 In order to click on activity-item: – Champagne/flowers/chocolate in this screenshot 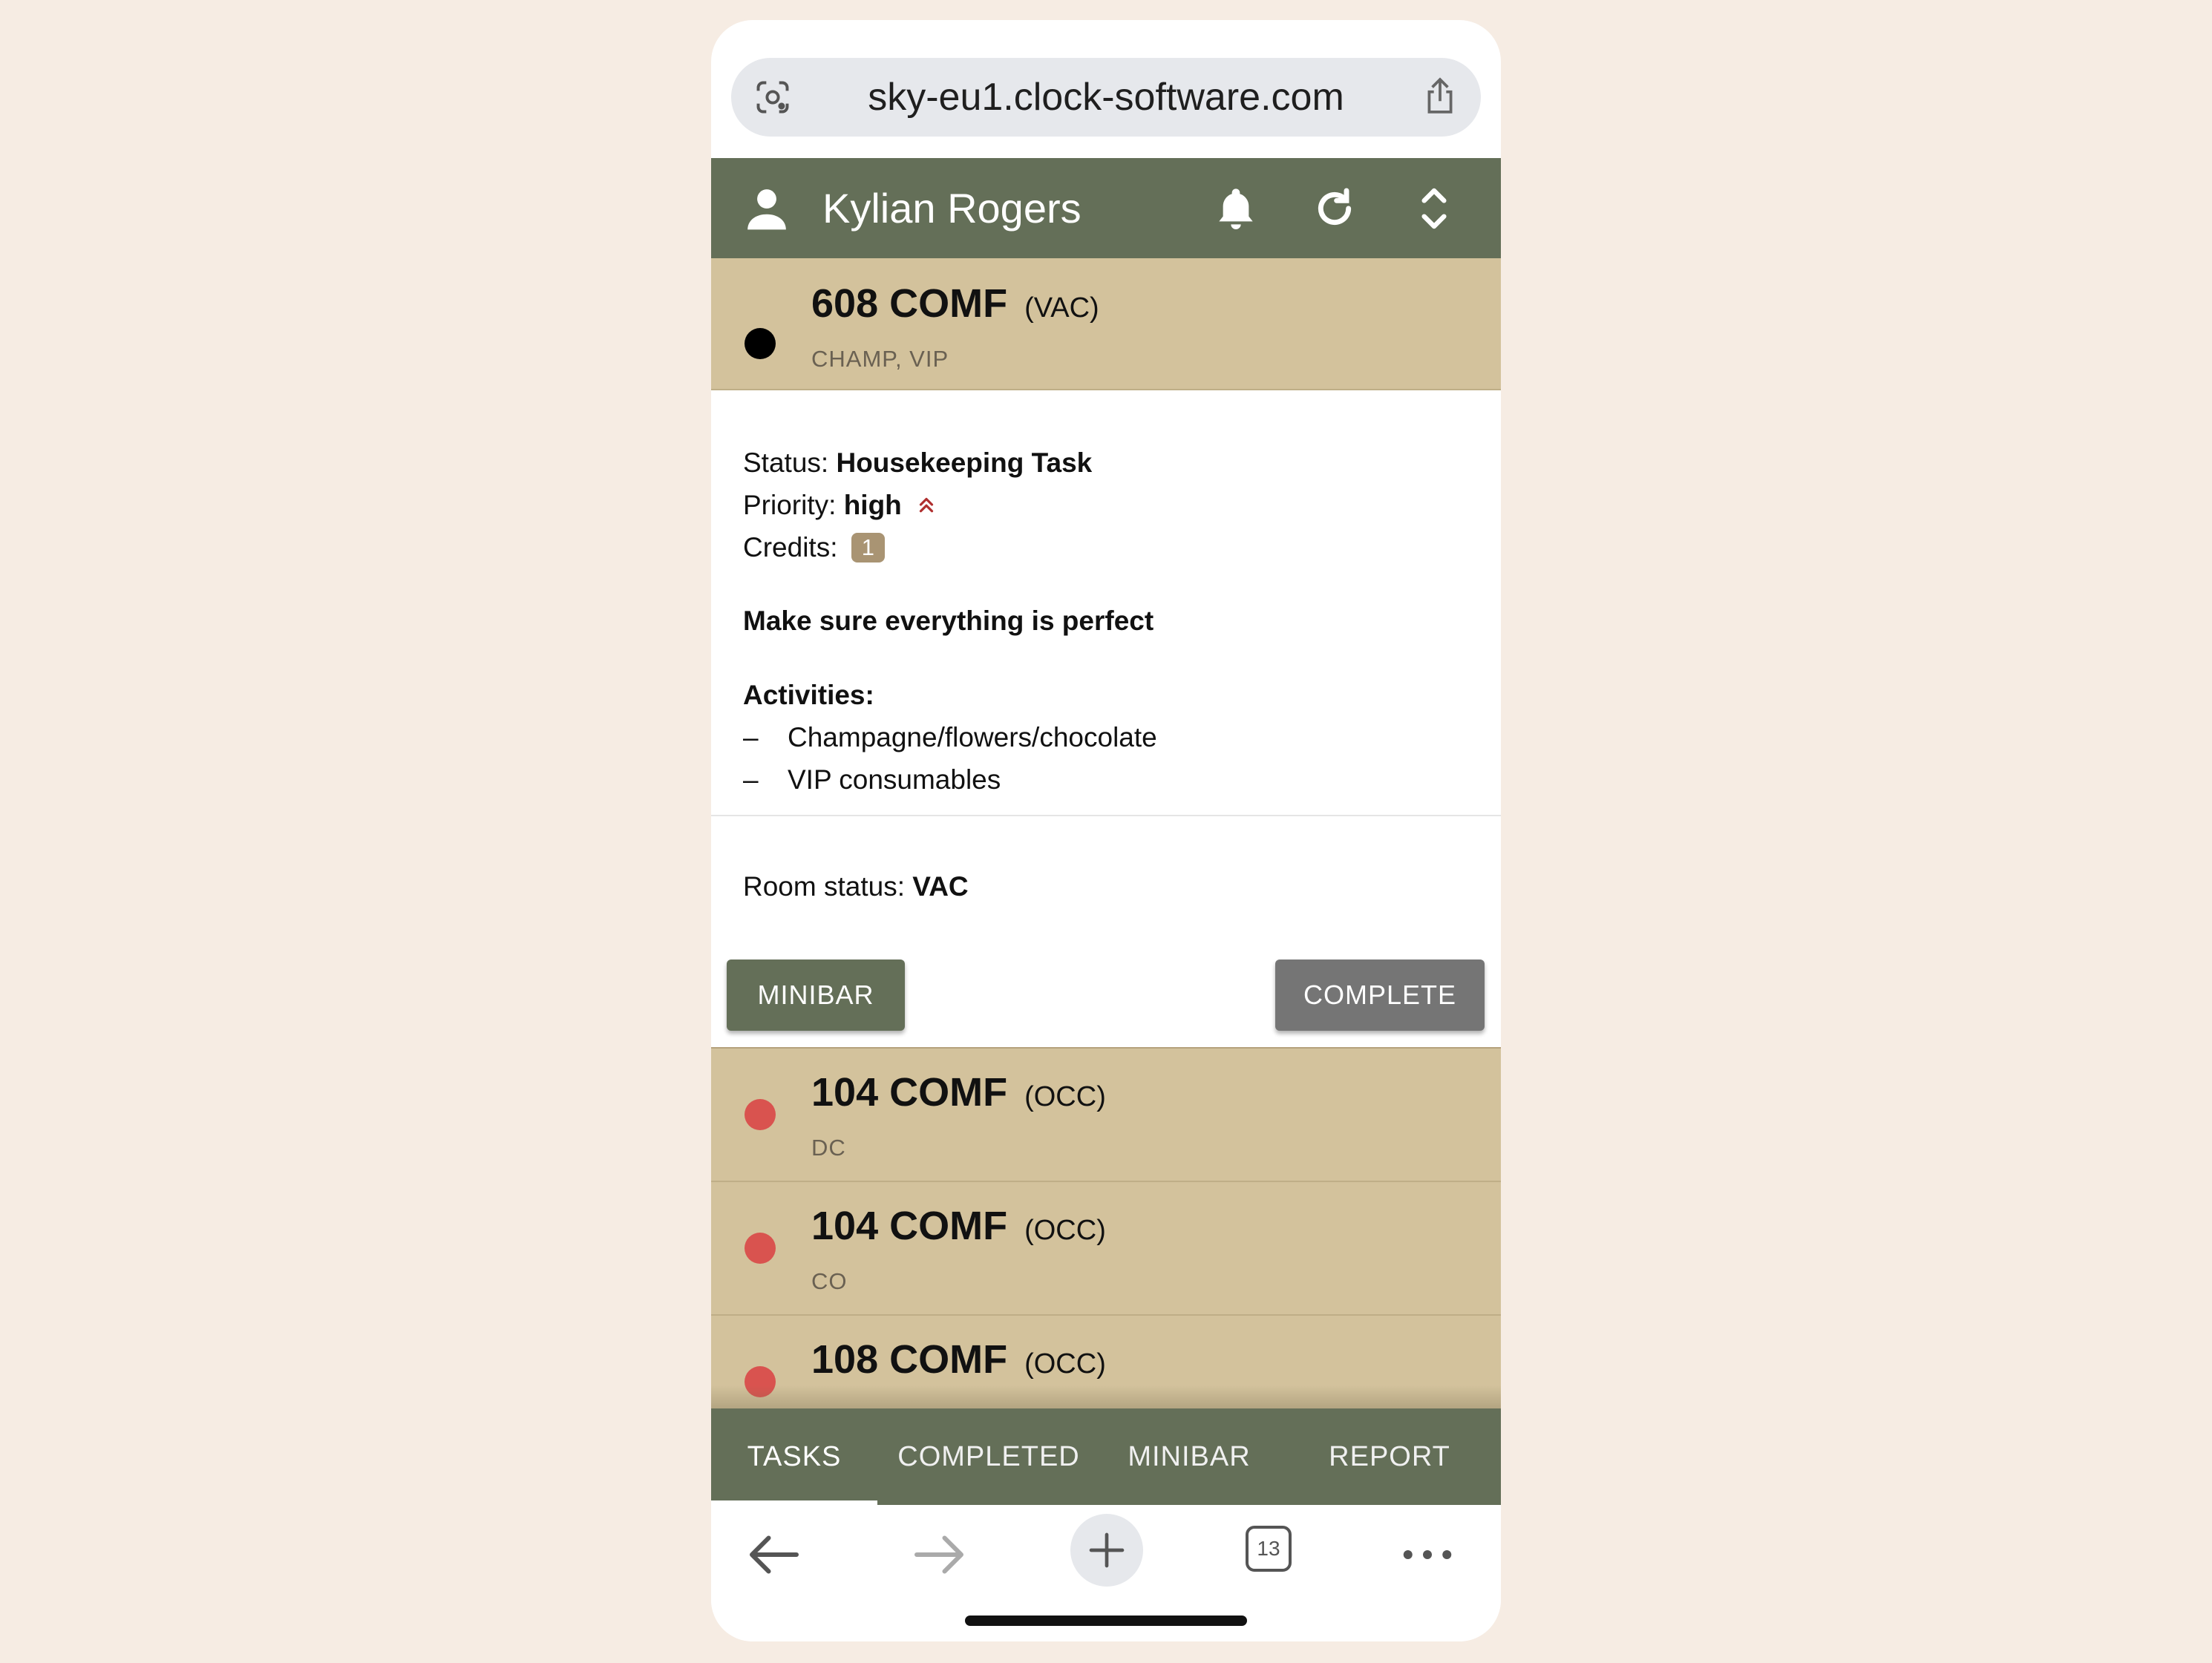, I will do `click(950, 737)`.